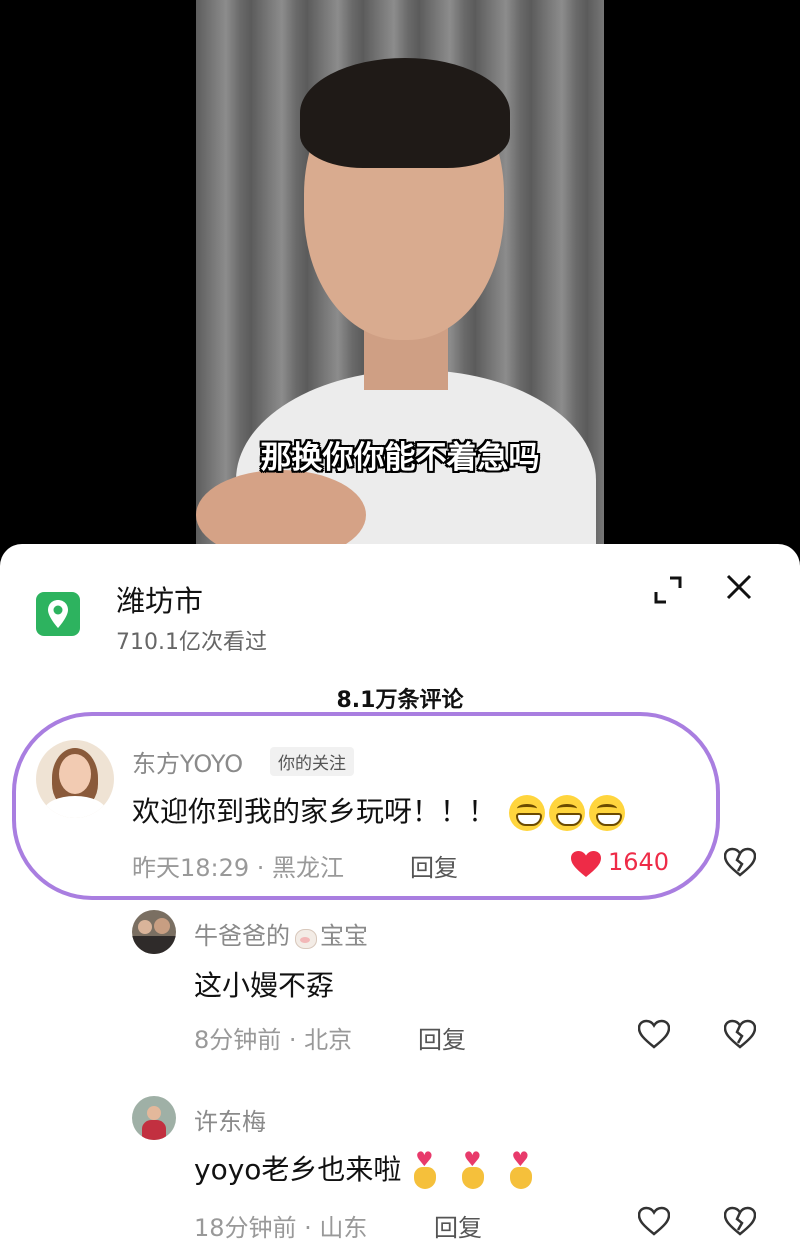  I want to click on location-title: 潍坊市, so click(159, 599).